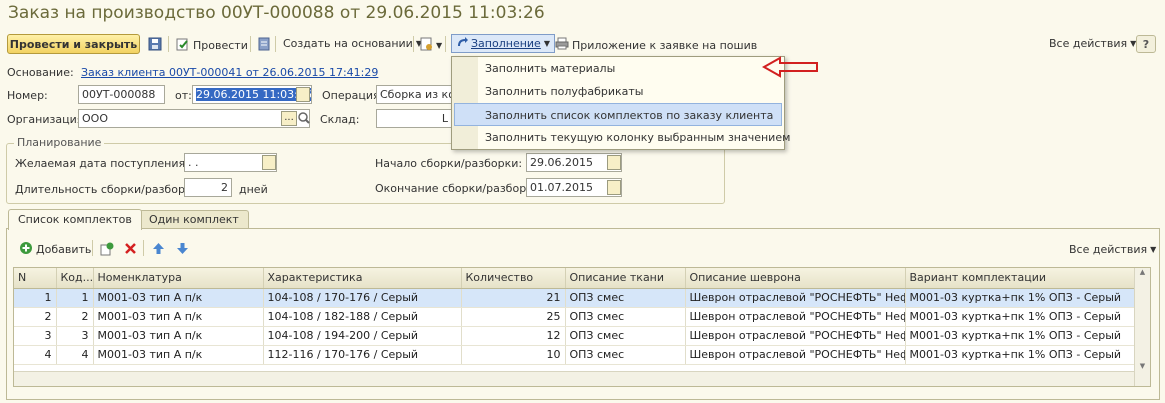 This screenshot has width=1165, height=403. Describe the element at coordinates (40, 72) in the screenshot. I see `basis-label: Основание:` at that location.